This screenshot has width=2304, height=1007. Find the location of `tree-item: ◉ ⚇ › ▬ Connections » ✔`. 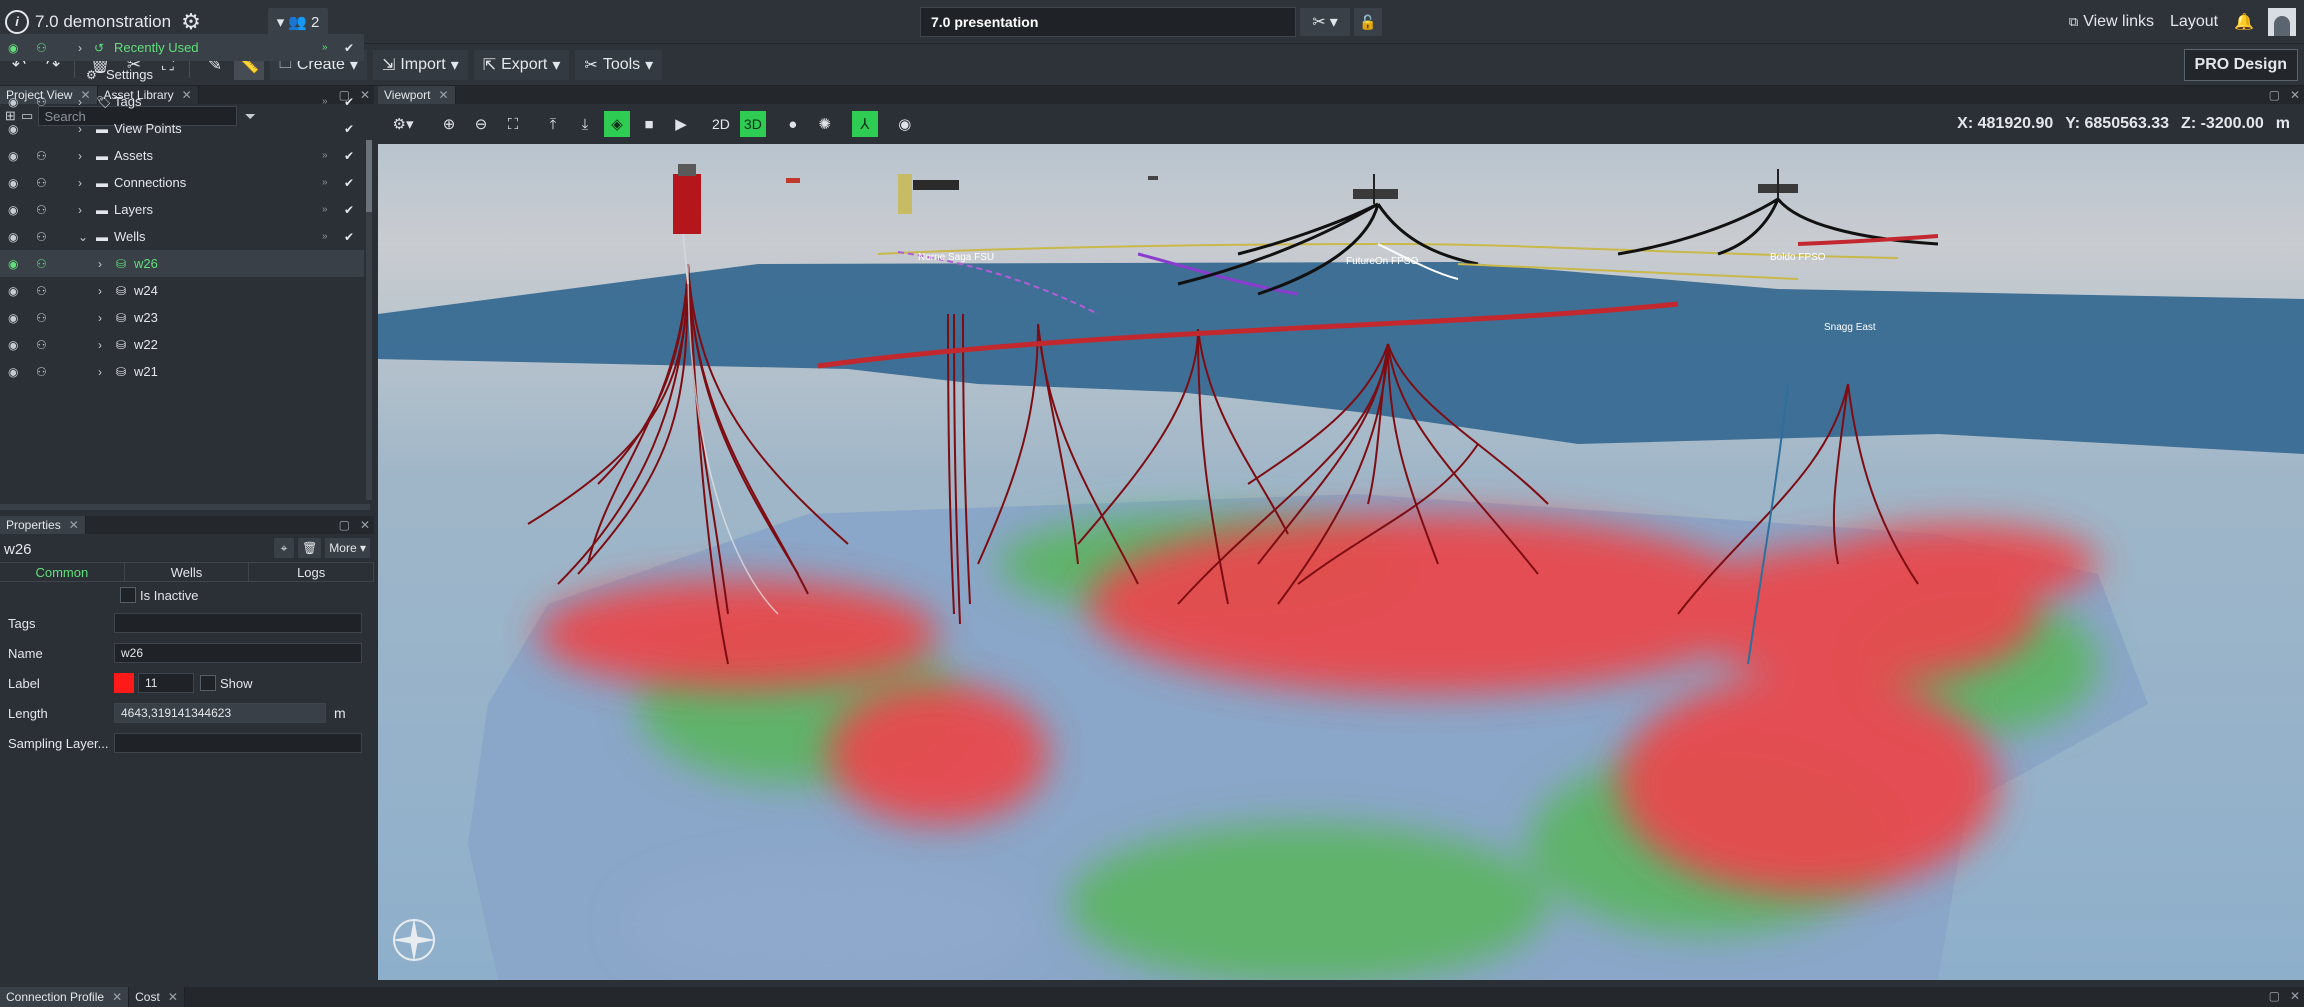

tree-item: ◉ ⚇ › ▬ Connections » ✔ is located at coordinates (182, 182).